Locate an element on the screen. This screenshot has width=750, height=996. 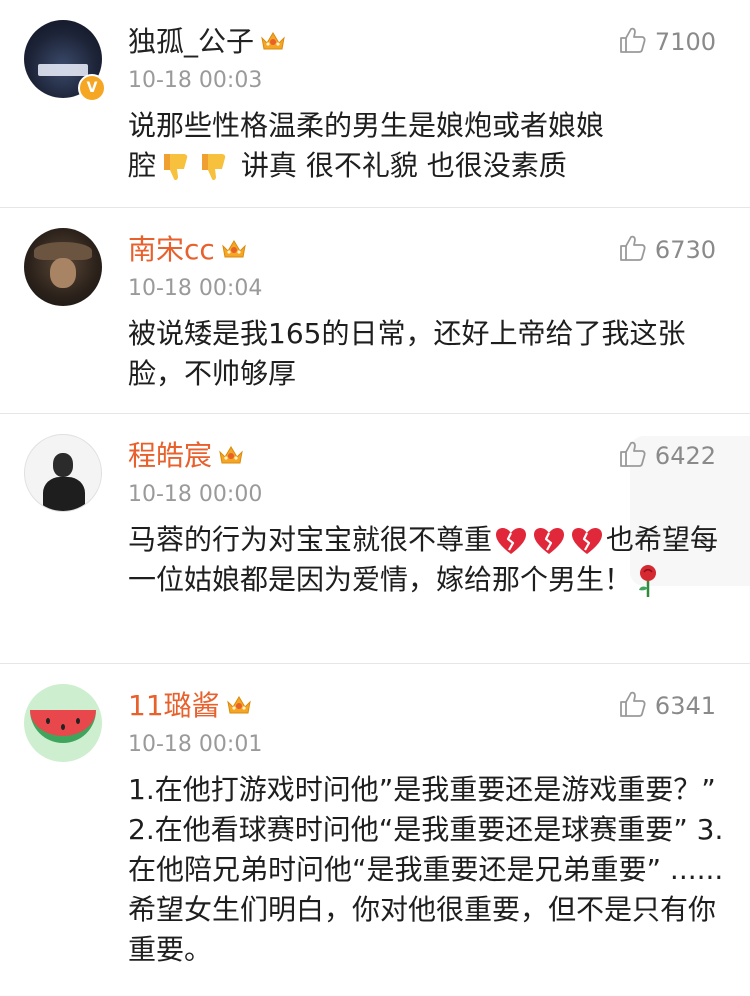
comment-text: 被说矮是我165的日常，还好上帝给了我这张脸，不帅够厚 is located at coordinates (407, 353).